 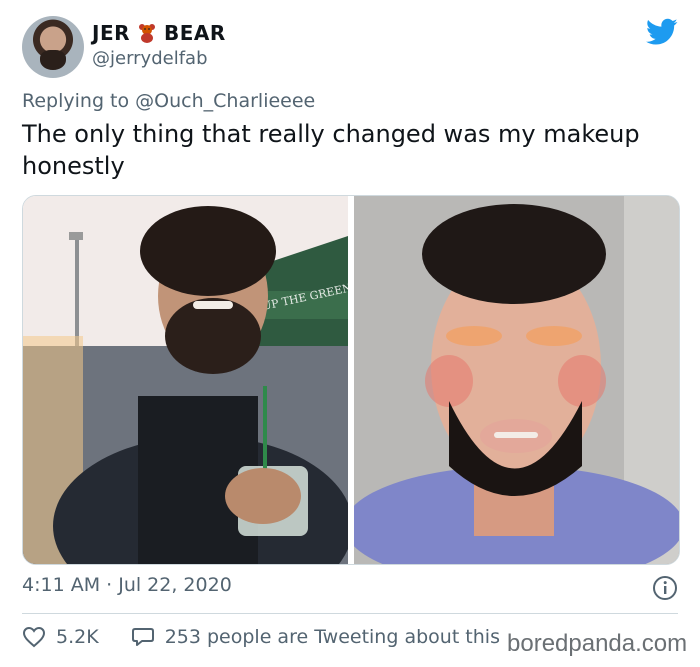 I want to click on divider, so click(x=350, y=613).